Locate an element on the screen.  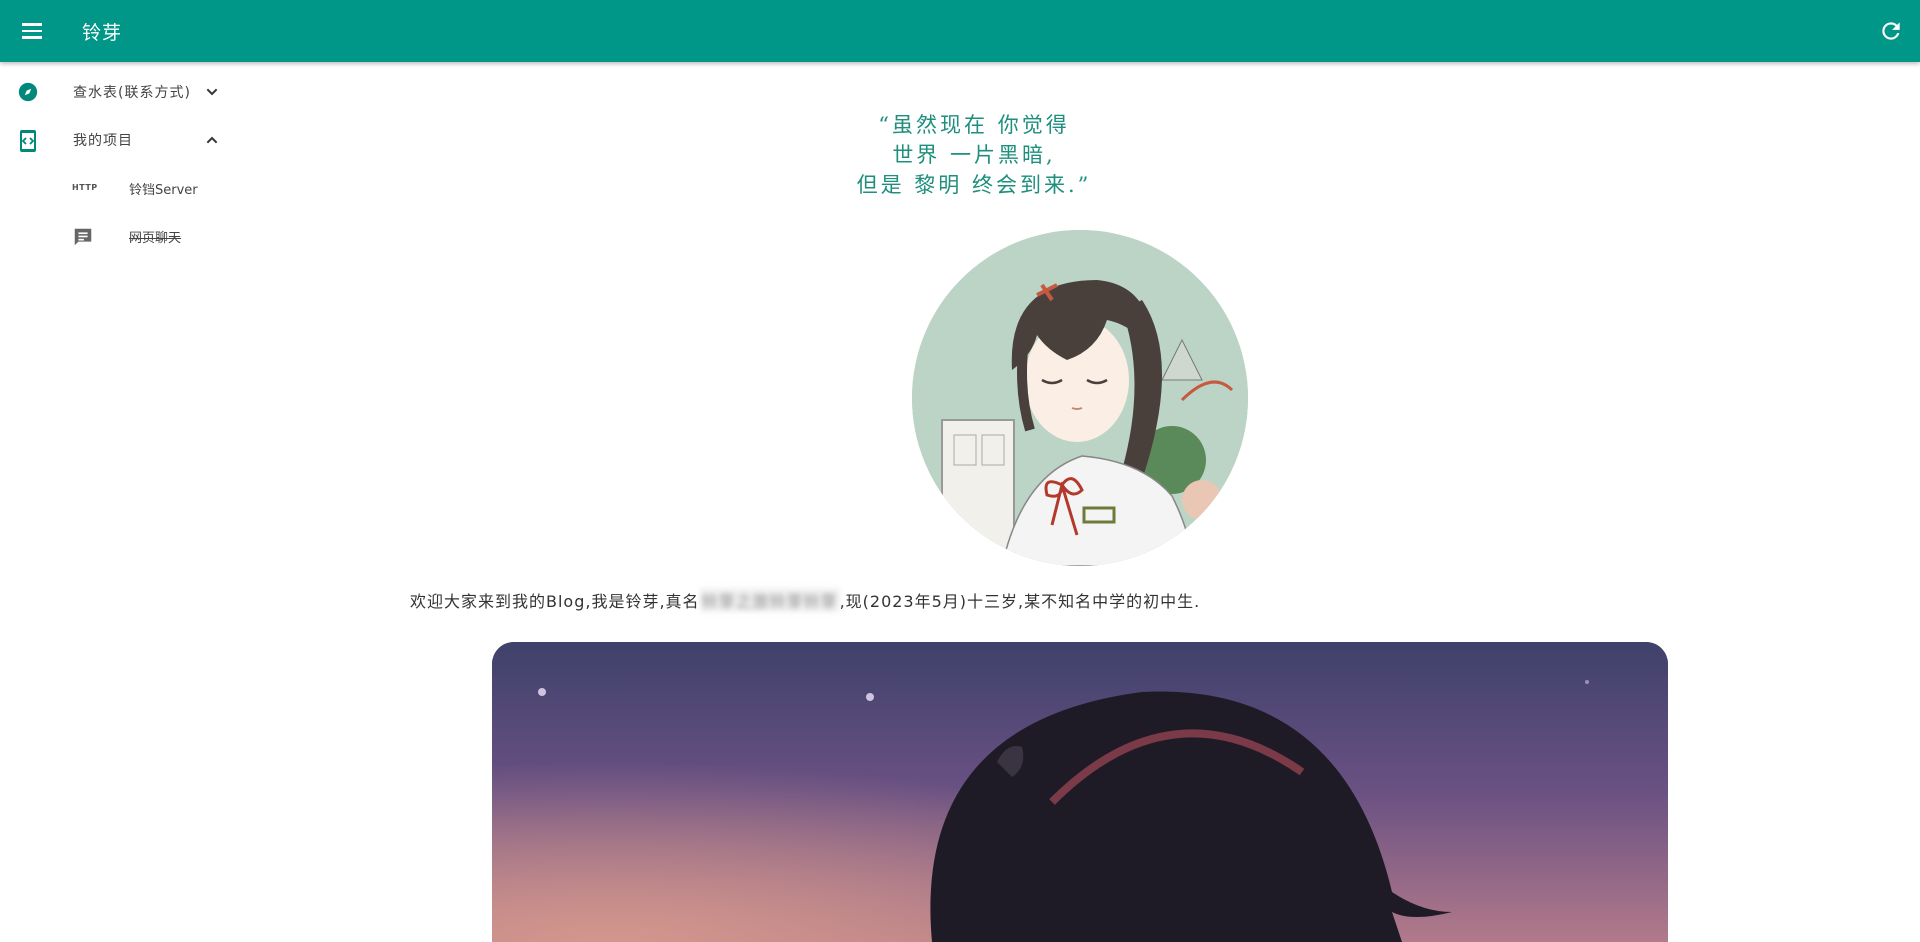
quote-line: 但是 黎明 终会到来.” is located at coordinates (974, 185).